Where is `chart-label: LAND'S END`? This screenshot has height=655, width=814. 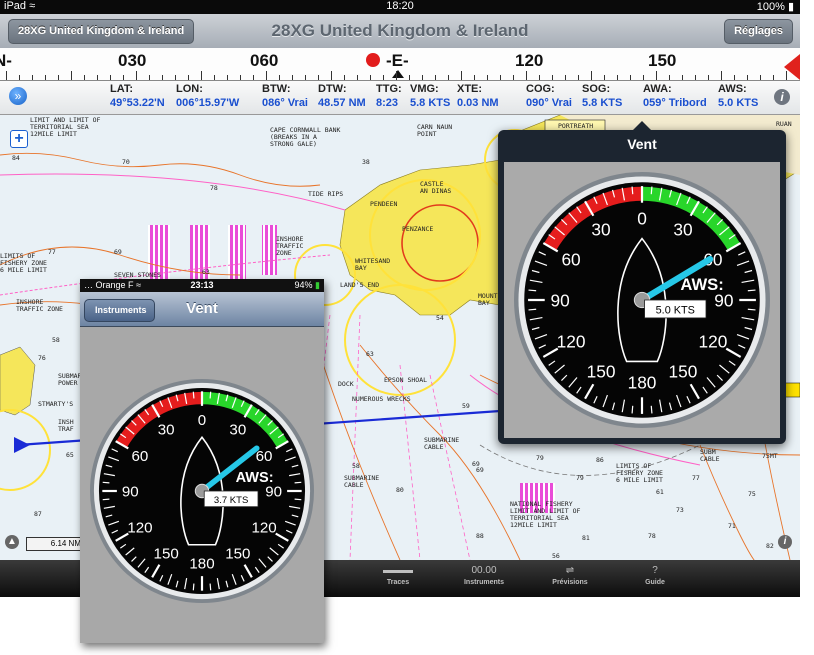
chart-label: LAND'S END is located at coordinates (360, 285).